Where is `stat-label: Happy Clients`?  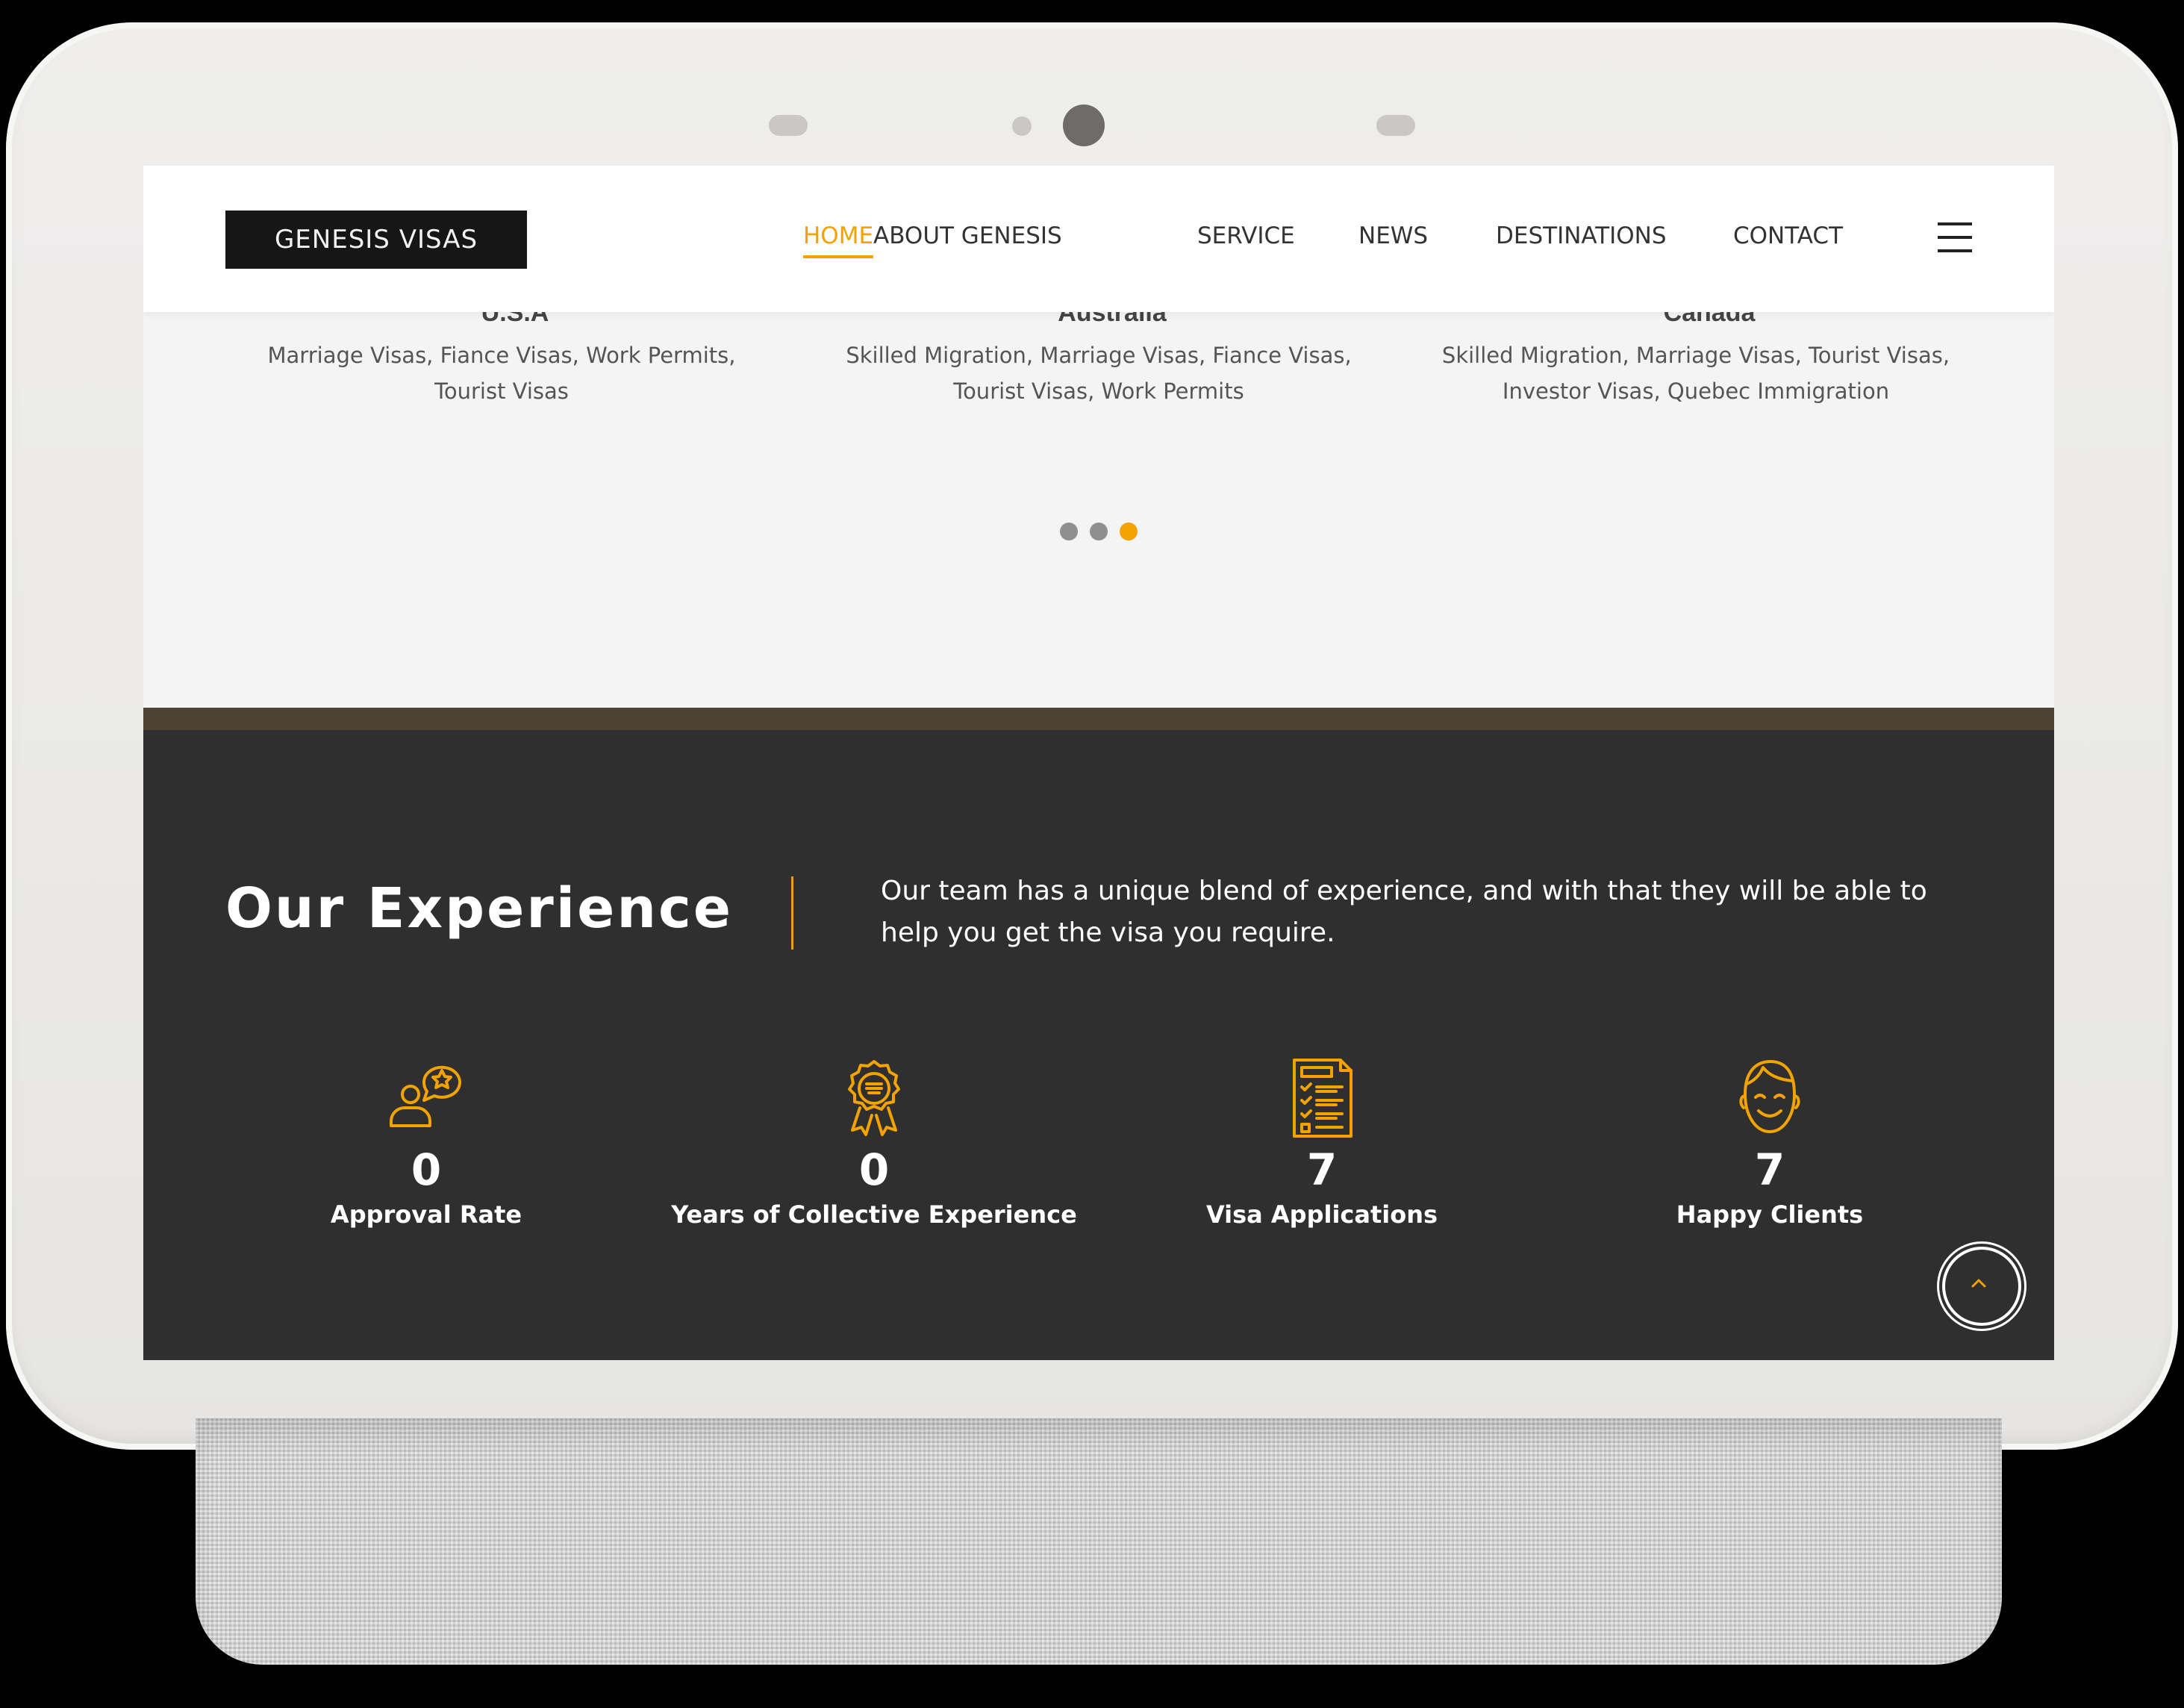
stat-label: Happy Clients is located at coordinates (1770, 1214).